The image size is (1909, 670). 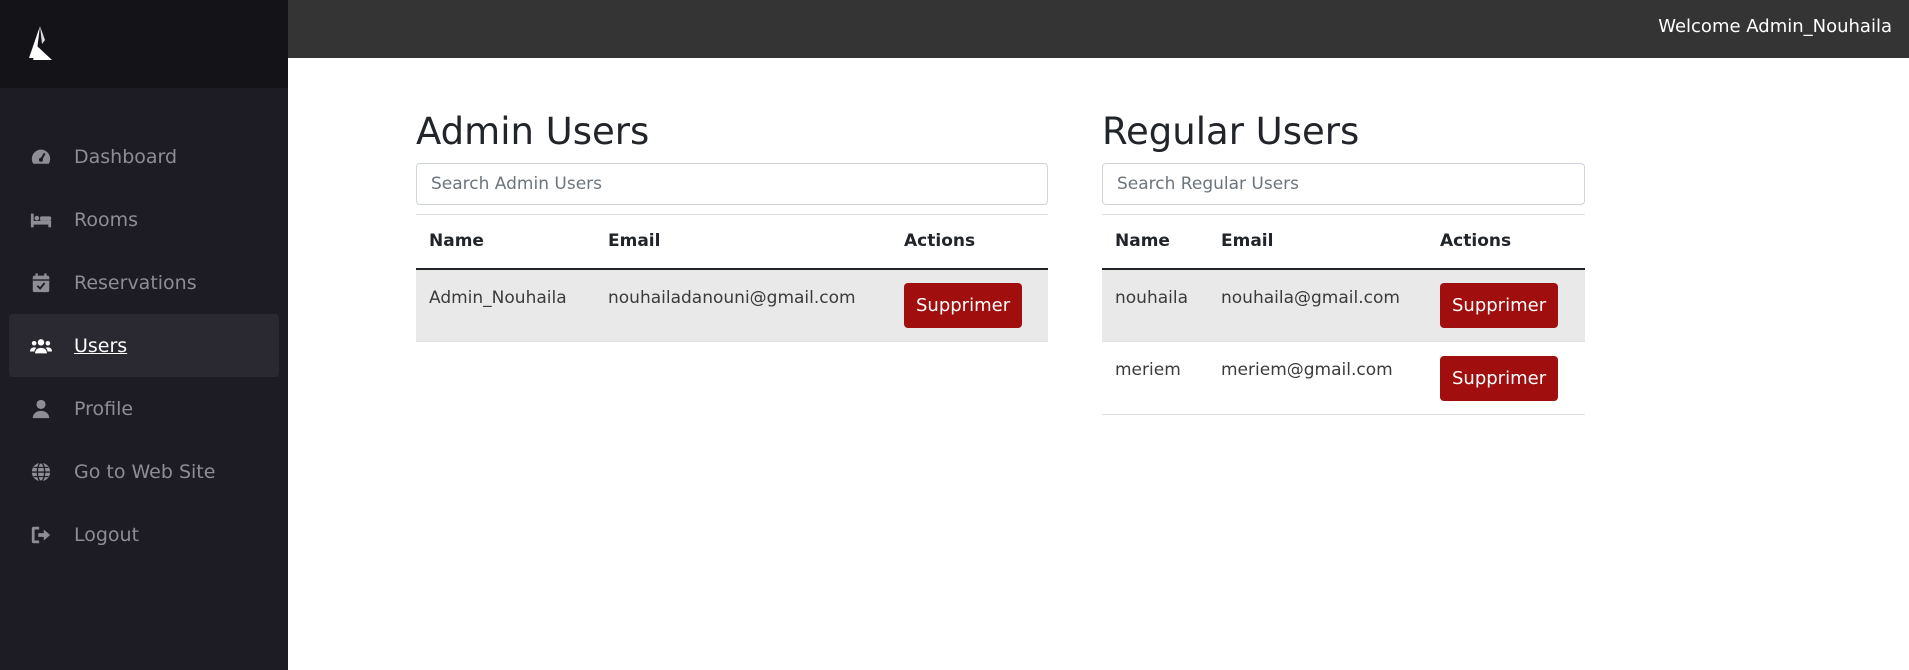 What do you see at coordinates (144, 408) in the screenshot?
I see `sidebar-item-profile: Profile` at bounding box center [144, 408].